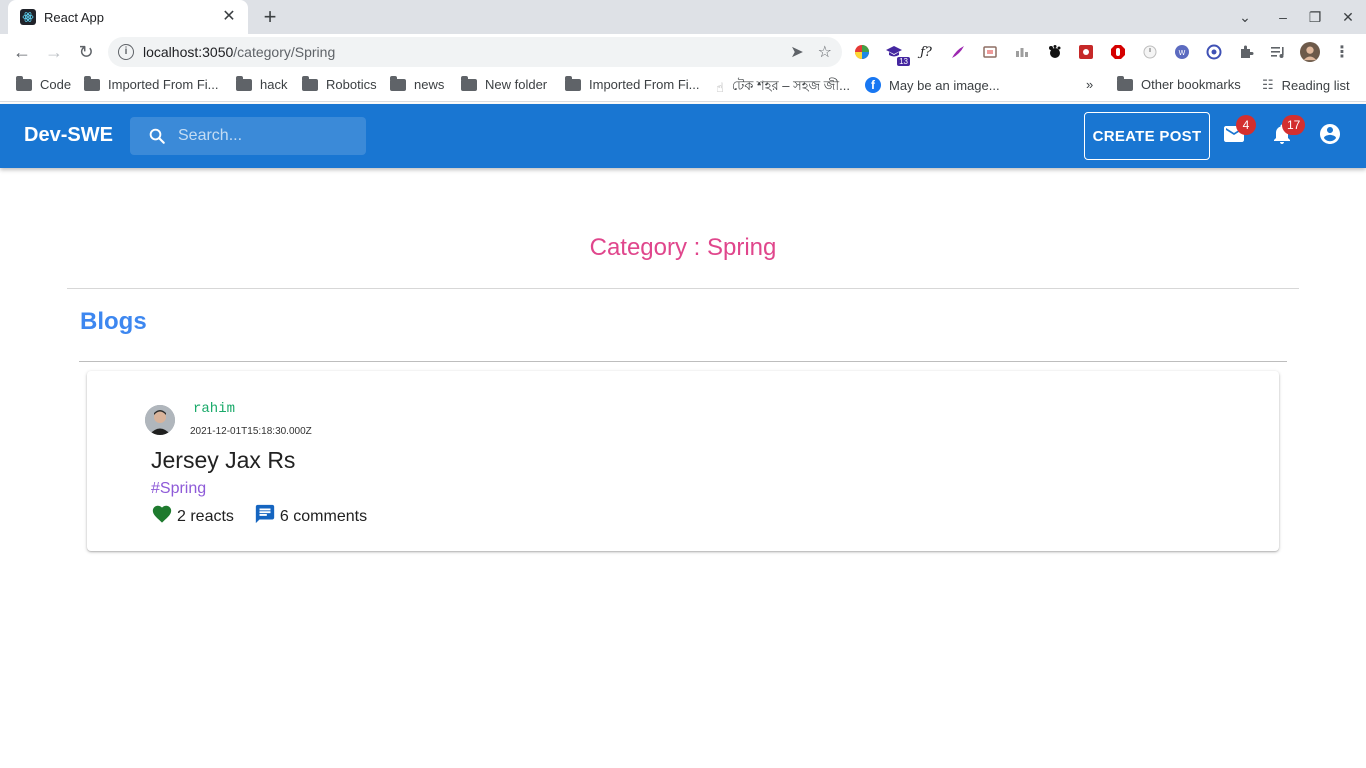 This screenshot has height=768, width=1366. I want to click on puzzle-extensions-icon, so click(1246, 52).